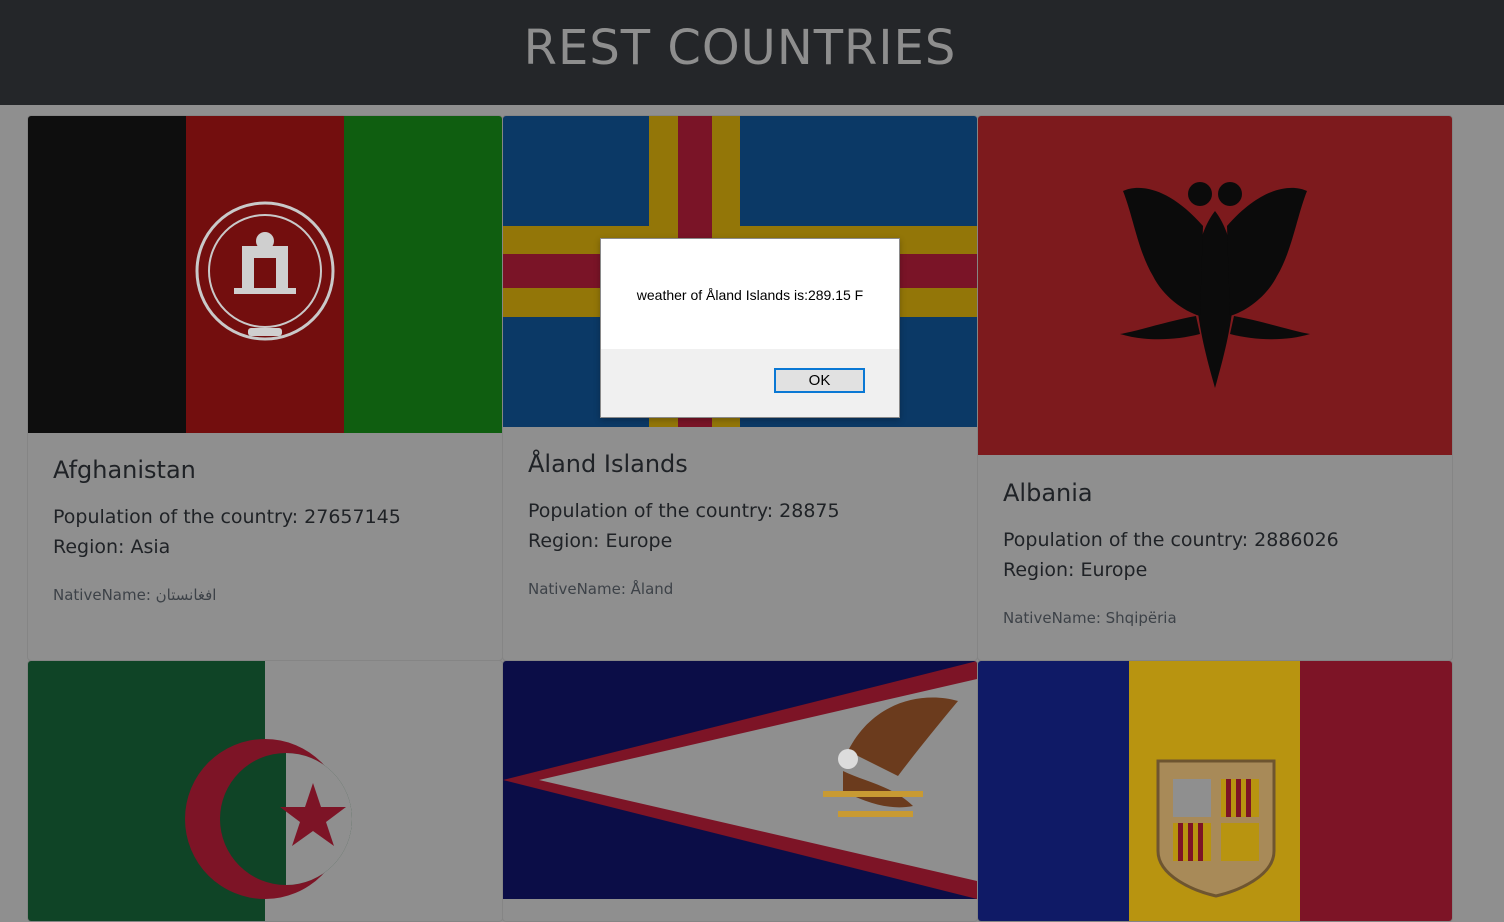 The width and height of the screenshot is (1504, 922). Describe the element at coordinates (1171, 540) in the screenshot. I see `population-text: Population of the country: 2886026` at that location.